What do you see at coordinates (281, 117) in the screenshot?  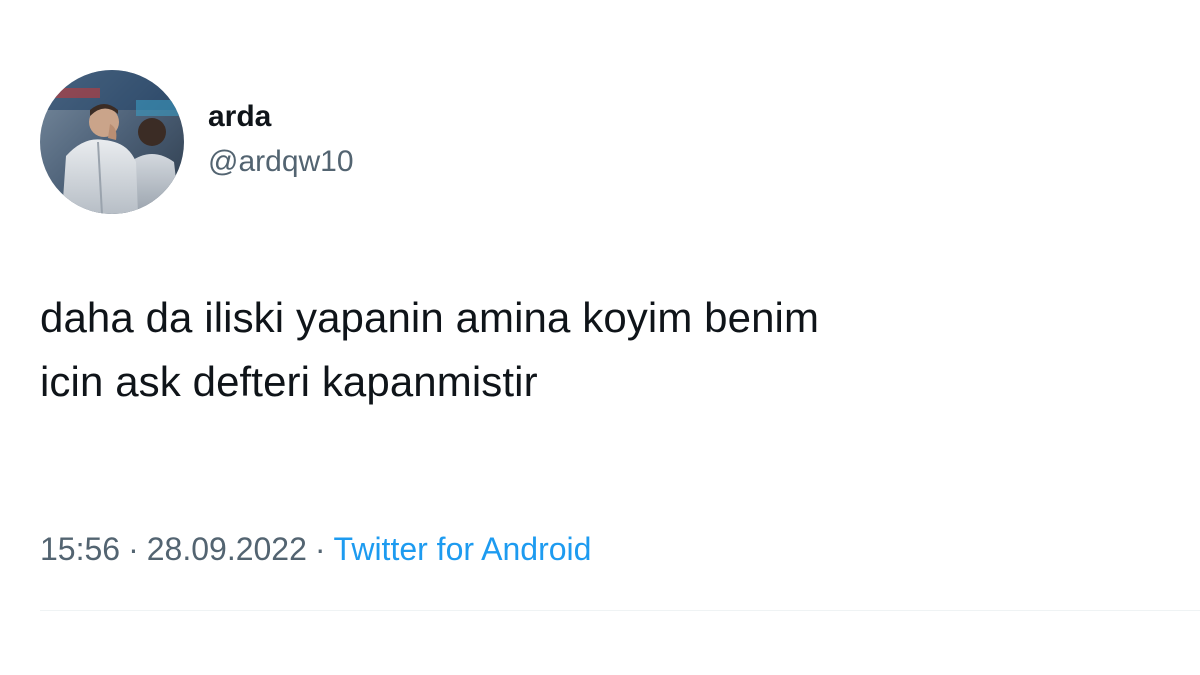 I see `display-name: arda` at bounding box center [281, 117].